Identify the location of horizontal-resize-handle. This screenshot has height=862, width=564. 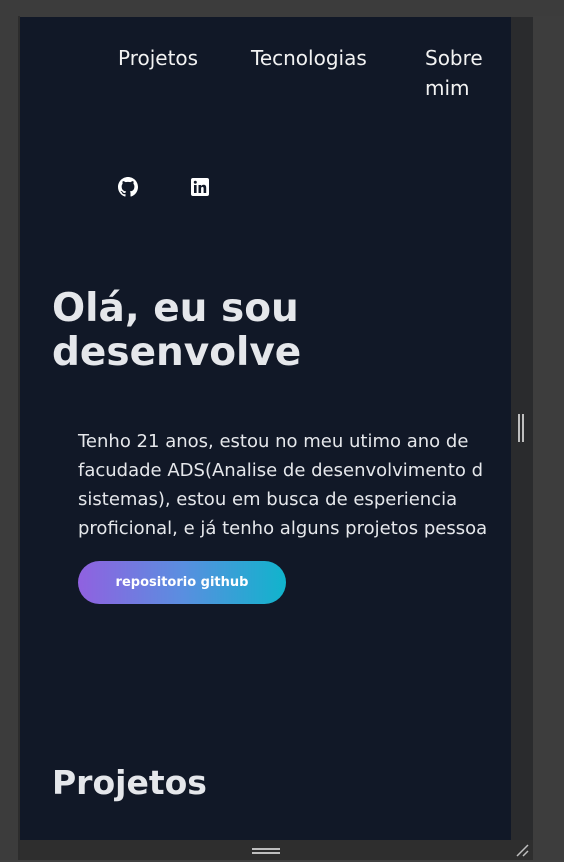
(266, 851).